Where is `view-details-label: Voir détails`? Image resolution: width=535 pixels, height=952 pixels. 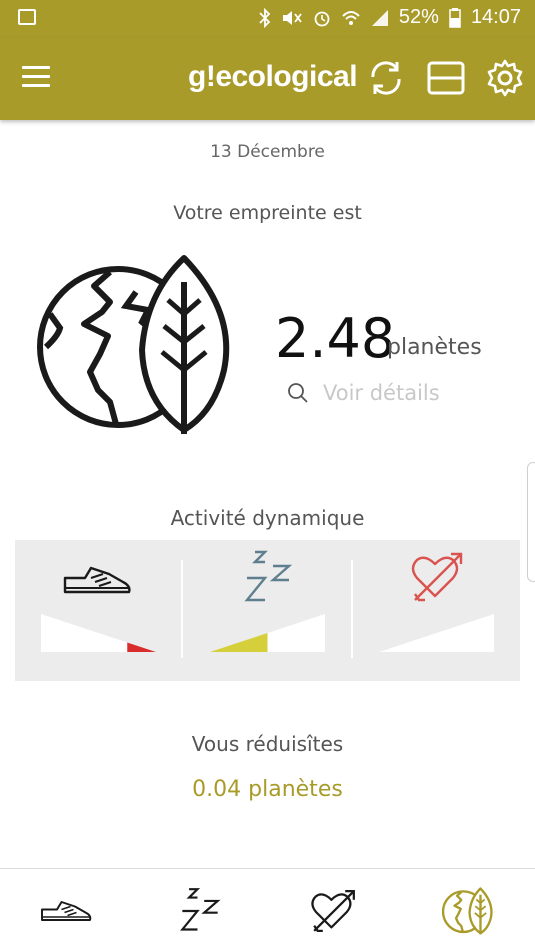
view-details-label: Voir détails is located at coordinates (381, 393).